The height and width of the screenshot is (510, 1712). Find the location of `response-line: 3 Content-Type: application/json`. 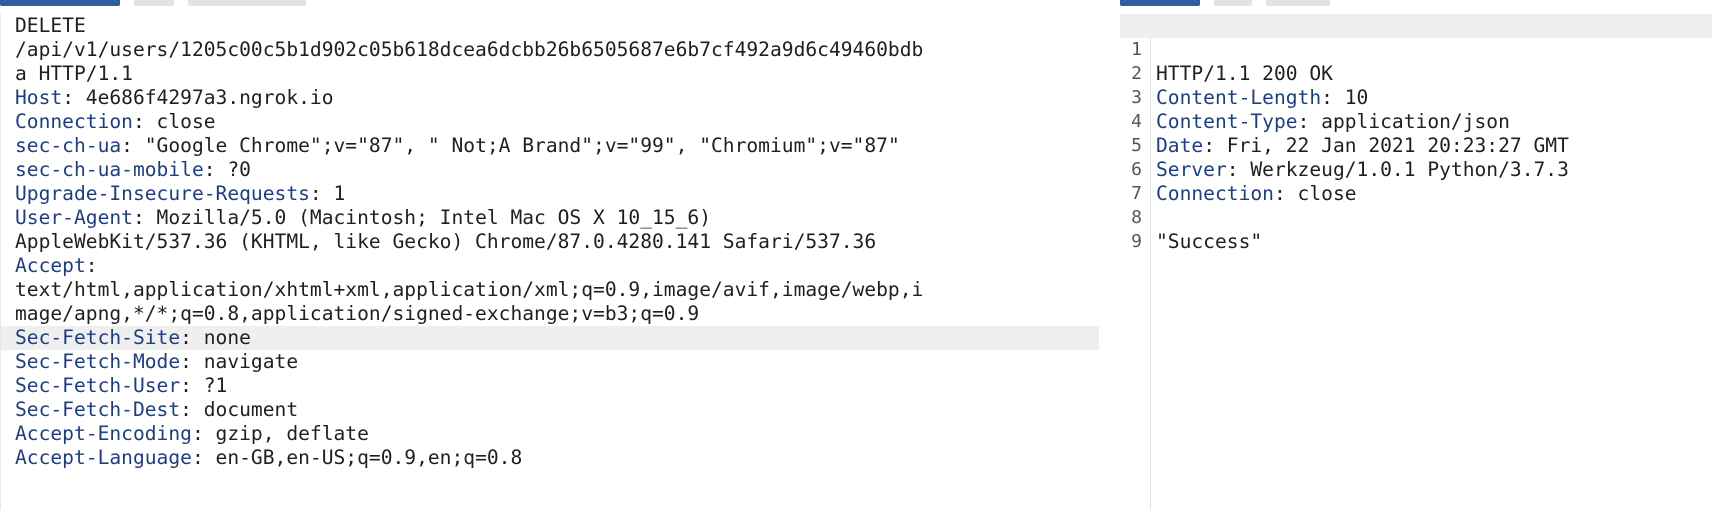

response-line: 3 Content-Type: application/json is located at coordinates (1416, 97).